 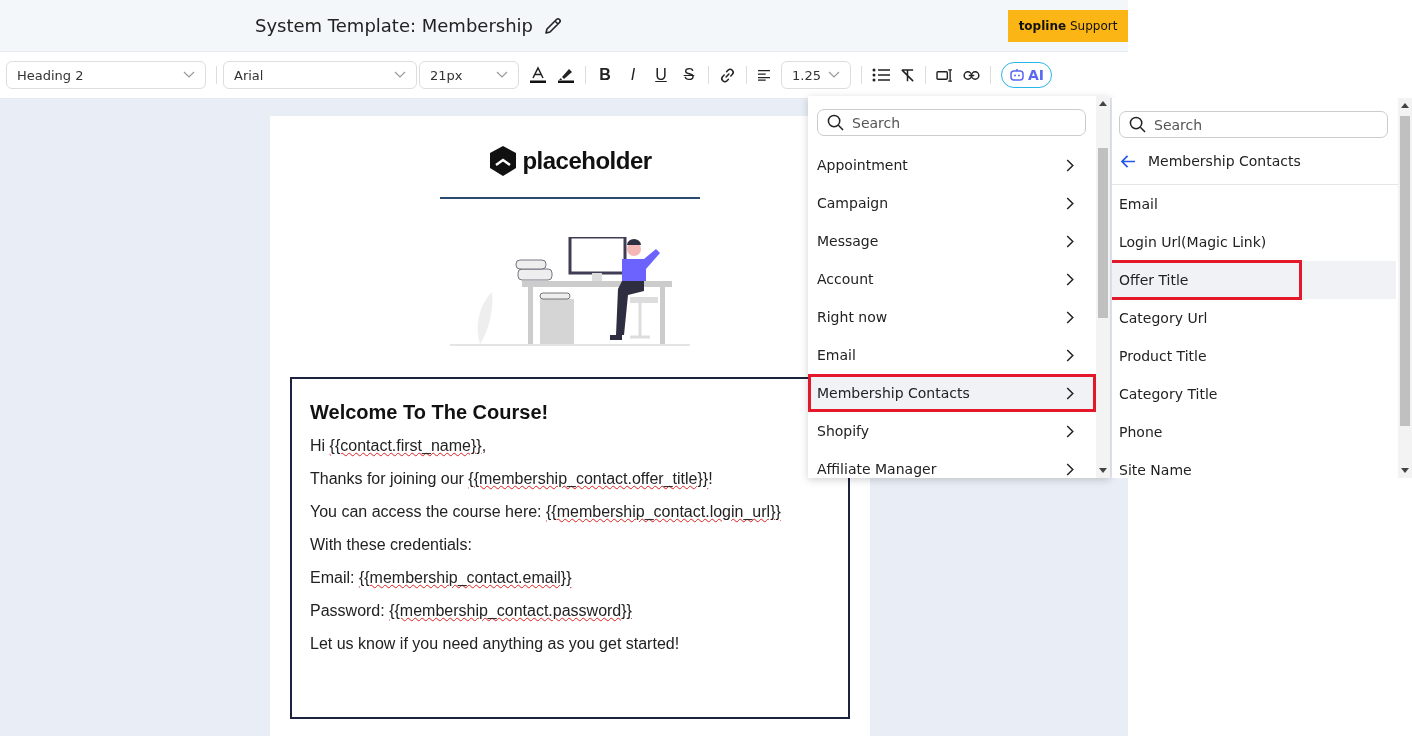 I want to click on format-button: U, so click(x=661, y=75).